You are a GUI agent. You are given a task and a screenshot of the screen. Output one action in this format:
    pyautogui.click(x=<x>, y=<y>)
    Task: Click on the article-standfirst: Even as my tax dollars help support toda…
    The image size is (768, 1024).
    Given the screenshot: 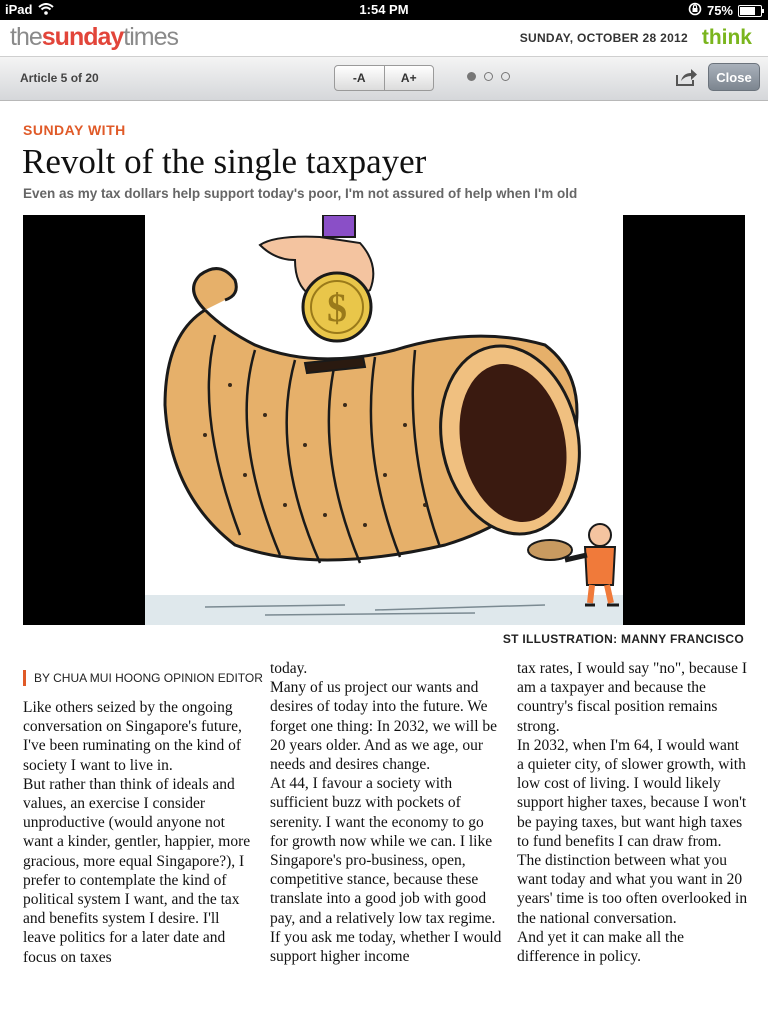 What is the action you would take?
    pyautogui.click(x=300, y=193)
    